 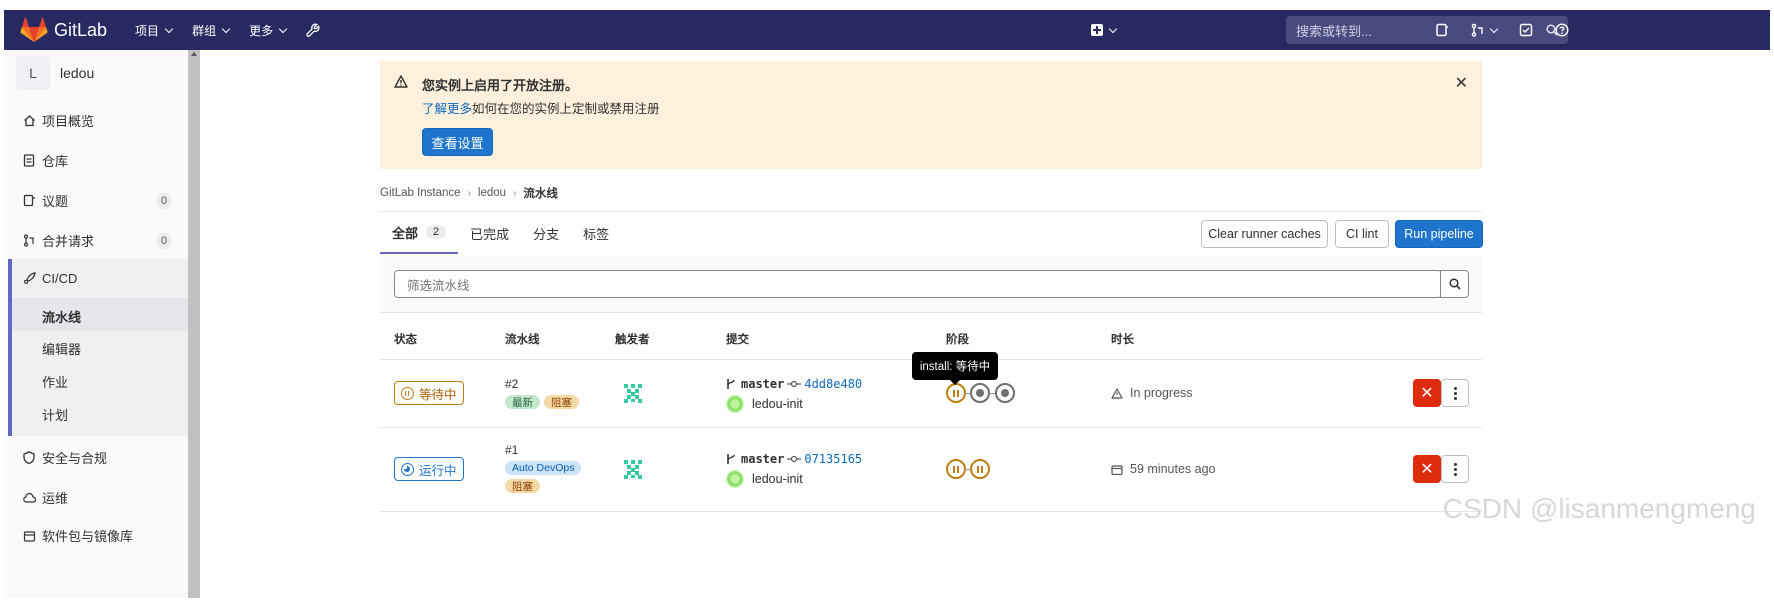 What do you see at coordinates (29, 201) in the screenshot?
I see `issues-icon` at bounding box center [29, 201].